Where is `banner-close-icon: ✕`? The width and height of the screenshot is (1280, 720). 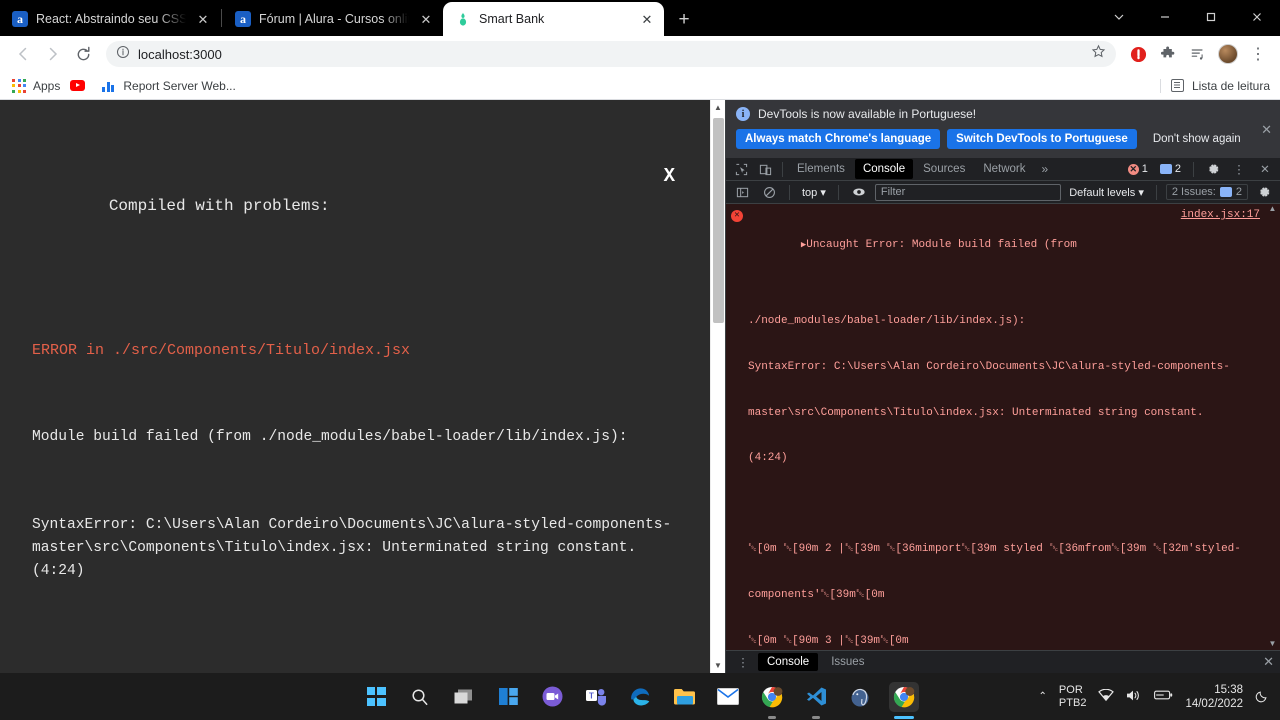 banner-close-icon: ✕ is located at coordinates (1266, 130).